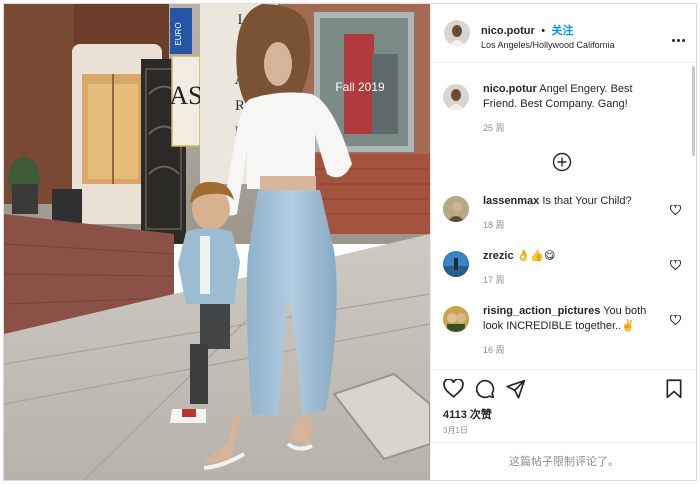 The image size is (700, 484). I want to click on post-date: 3月1日, so click(455, 430).